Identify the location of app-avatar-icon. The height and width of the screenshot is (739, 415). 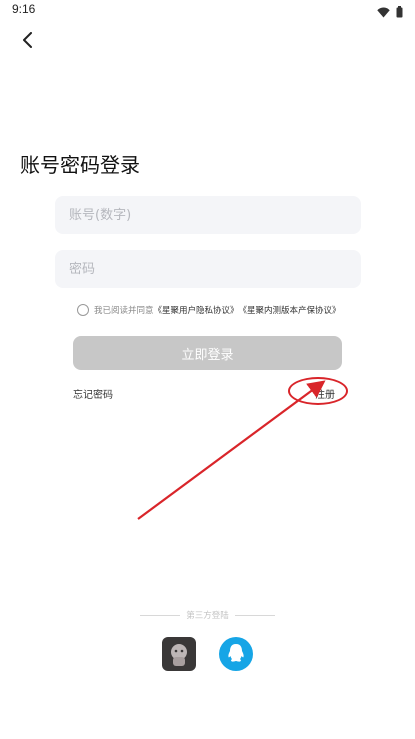
(179, 655).